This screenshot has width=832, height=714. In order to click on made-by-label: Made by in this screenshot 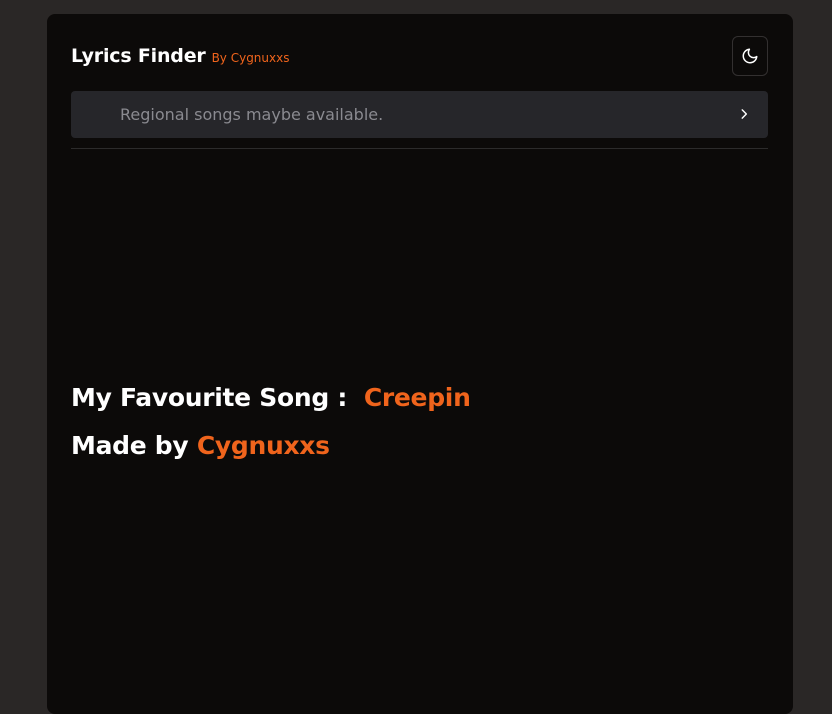, I will do `click(130, 445)`.